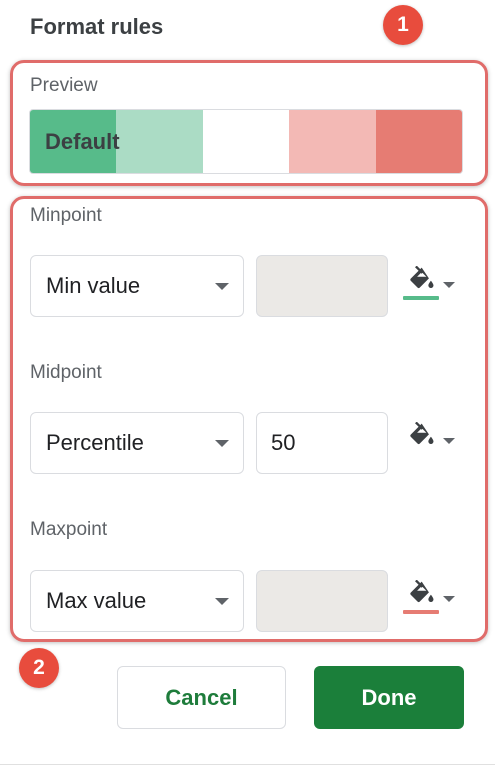  What do you see at coordinates (95, 442) in the screenshot?
I see `midpoint-type-value: Percentile` at bounding box center [95, 442].